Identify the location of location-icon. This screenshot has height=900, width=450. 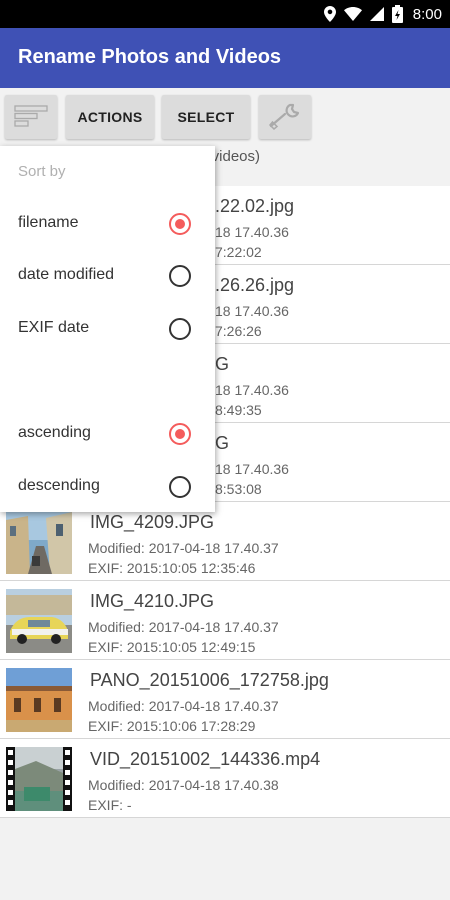
(329, 14).